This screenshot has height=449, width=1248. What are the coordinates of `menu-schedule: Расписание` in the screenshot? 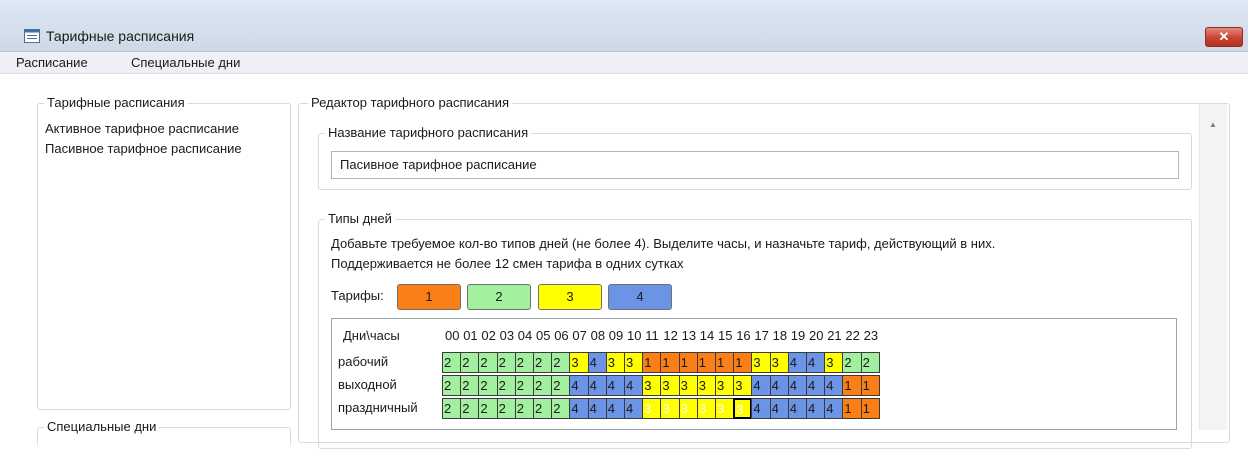 It's located at (52, 62).